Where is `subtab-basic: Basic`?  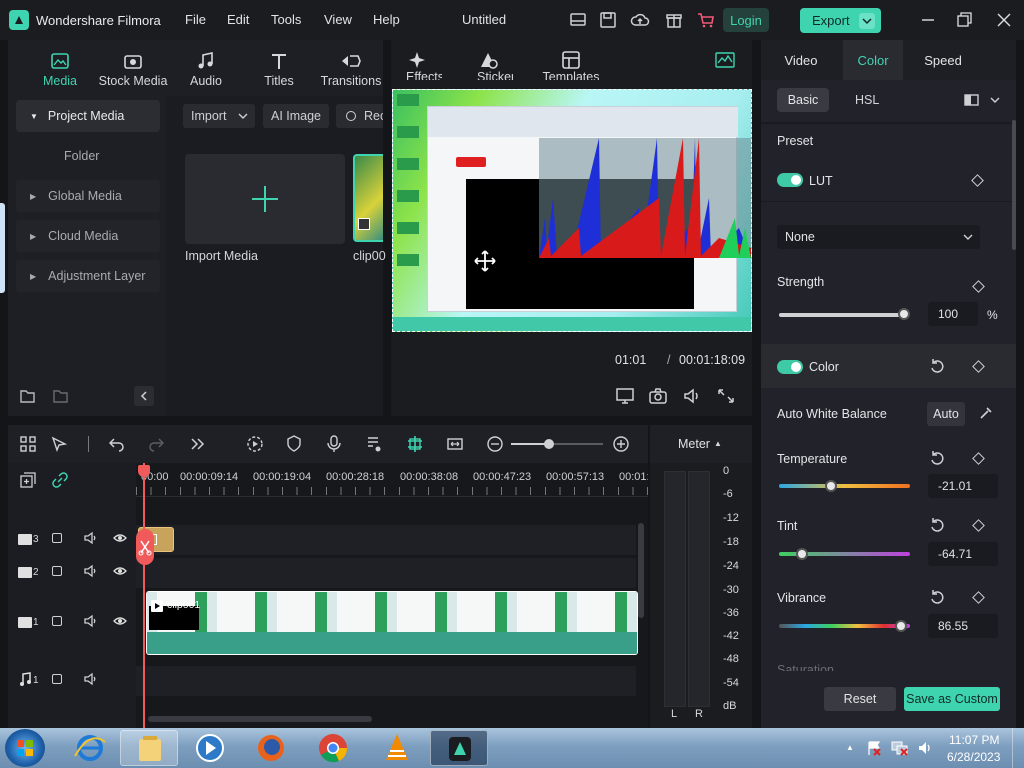 subtab-basic: Basic is located at coordinates (803, 100).